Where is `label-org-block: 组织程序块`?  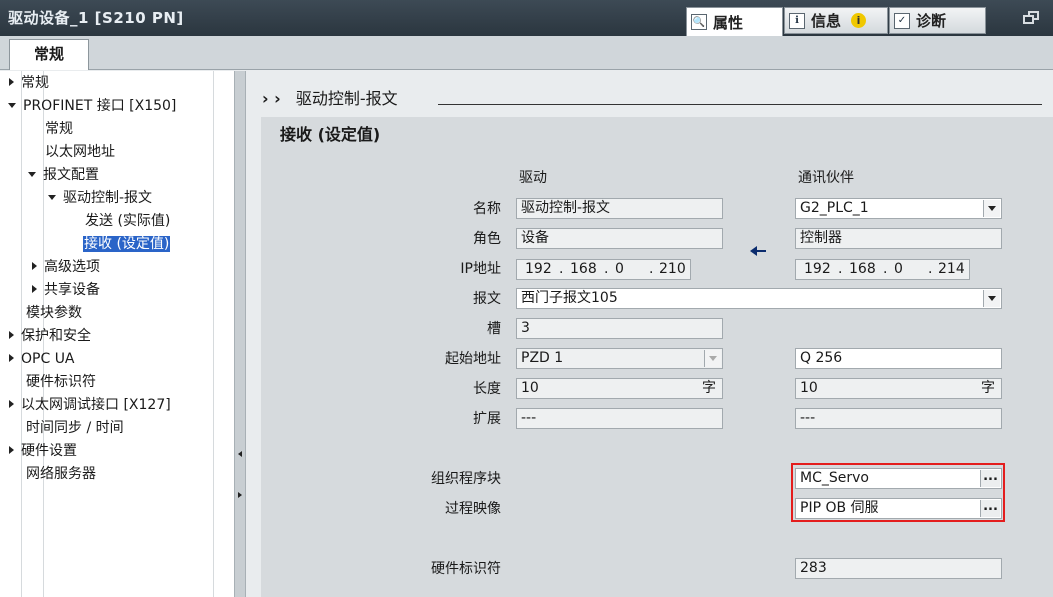
label-org-block: 组织程序块 is located at coordinates (466, 479).